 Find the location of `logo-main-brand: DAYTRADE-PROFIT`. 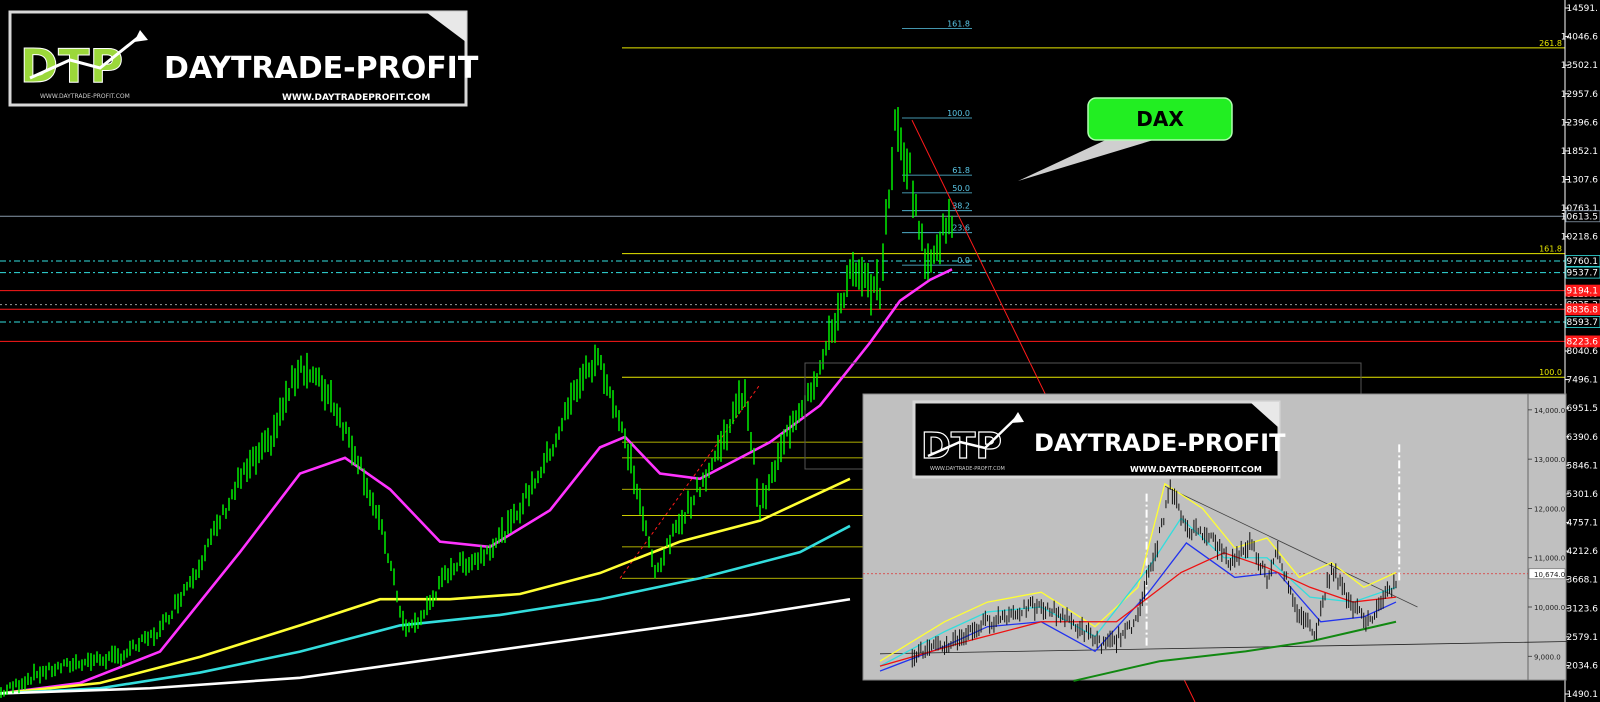

logo-main-brand: DAYTRADE-PROFIT is located at coordinates (321, 68).